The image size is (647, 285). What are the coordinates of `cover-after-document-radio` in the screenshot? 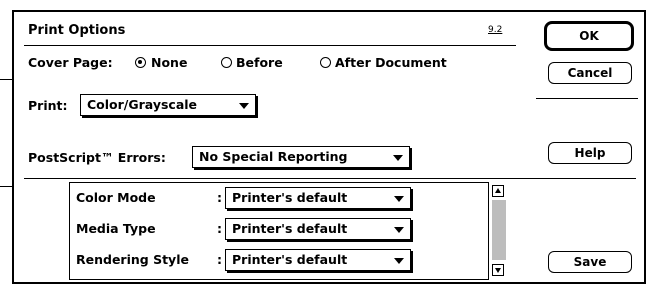 It's located at (325, 62).